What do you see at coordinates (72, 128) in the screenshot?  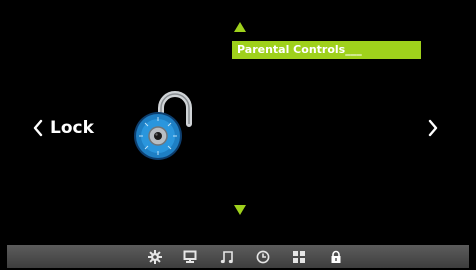 I see `page-label: Lock` at bounding box center [72, 128].